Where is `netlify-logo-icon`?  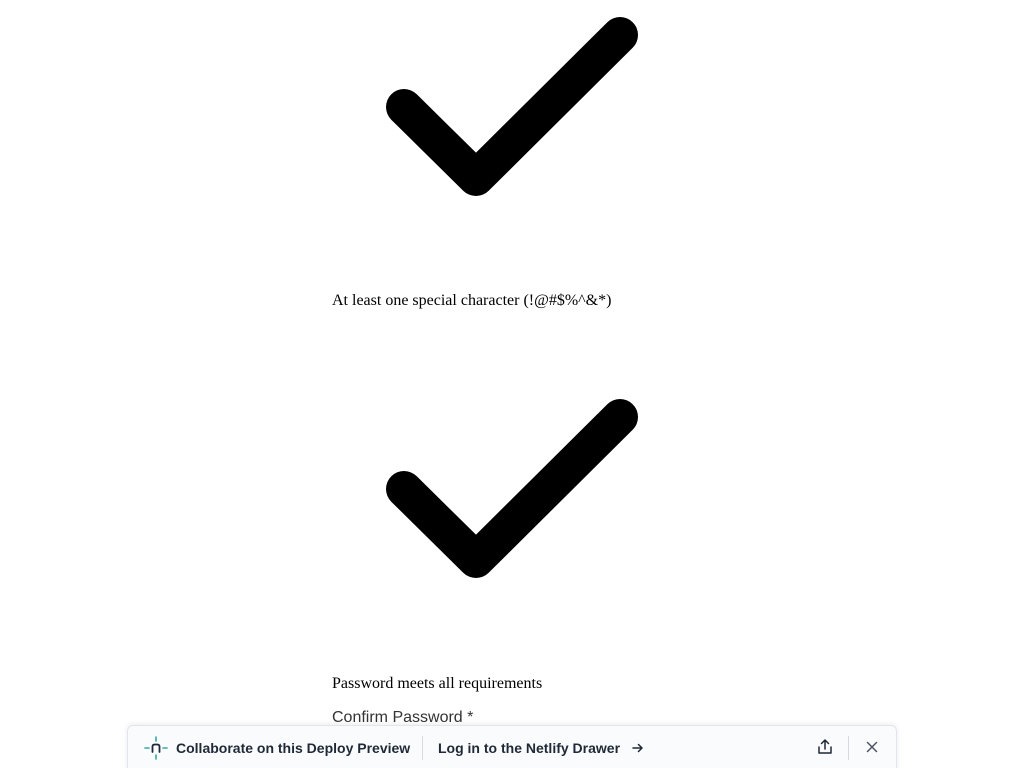 netlify-logo-icon is located at coordinates (156, 748).